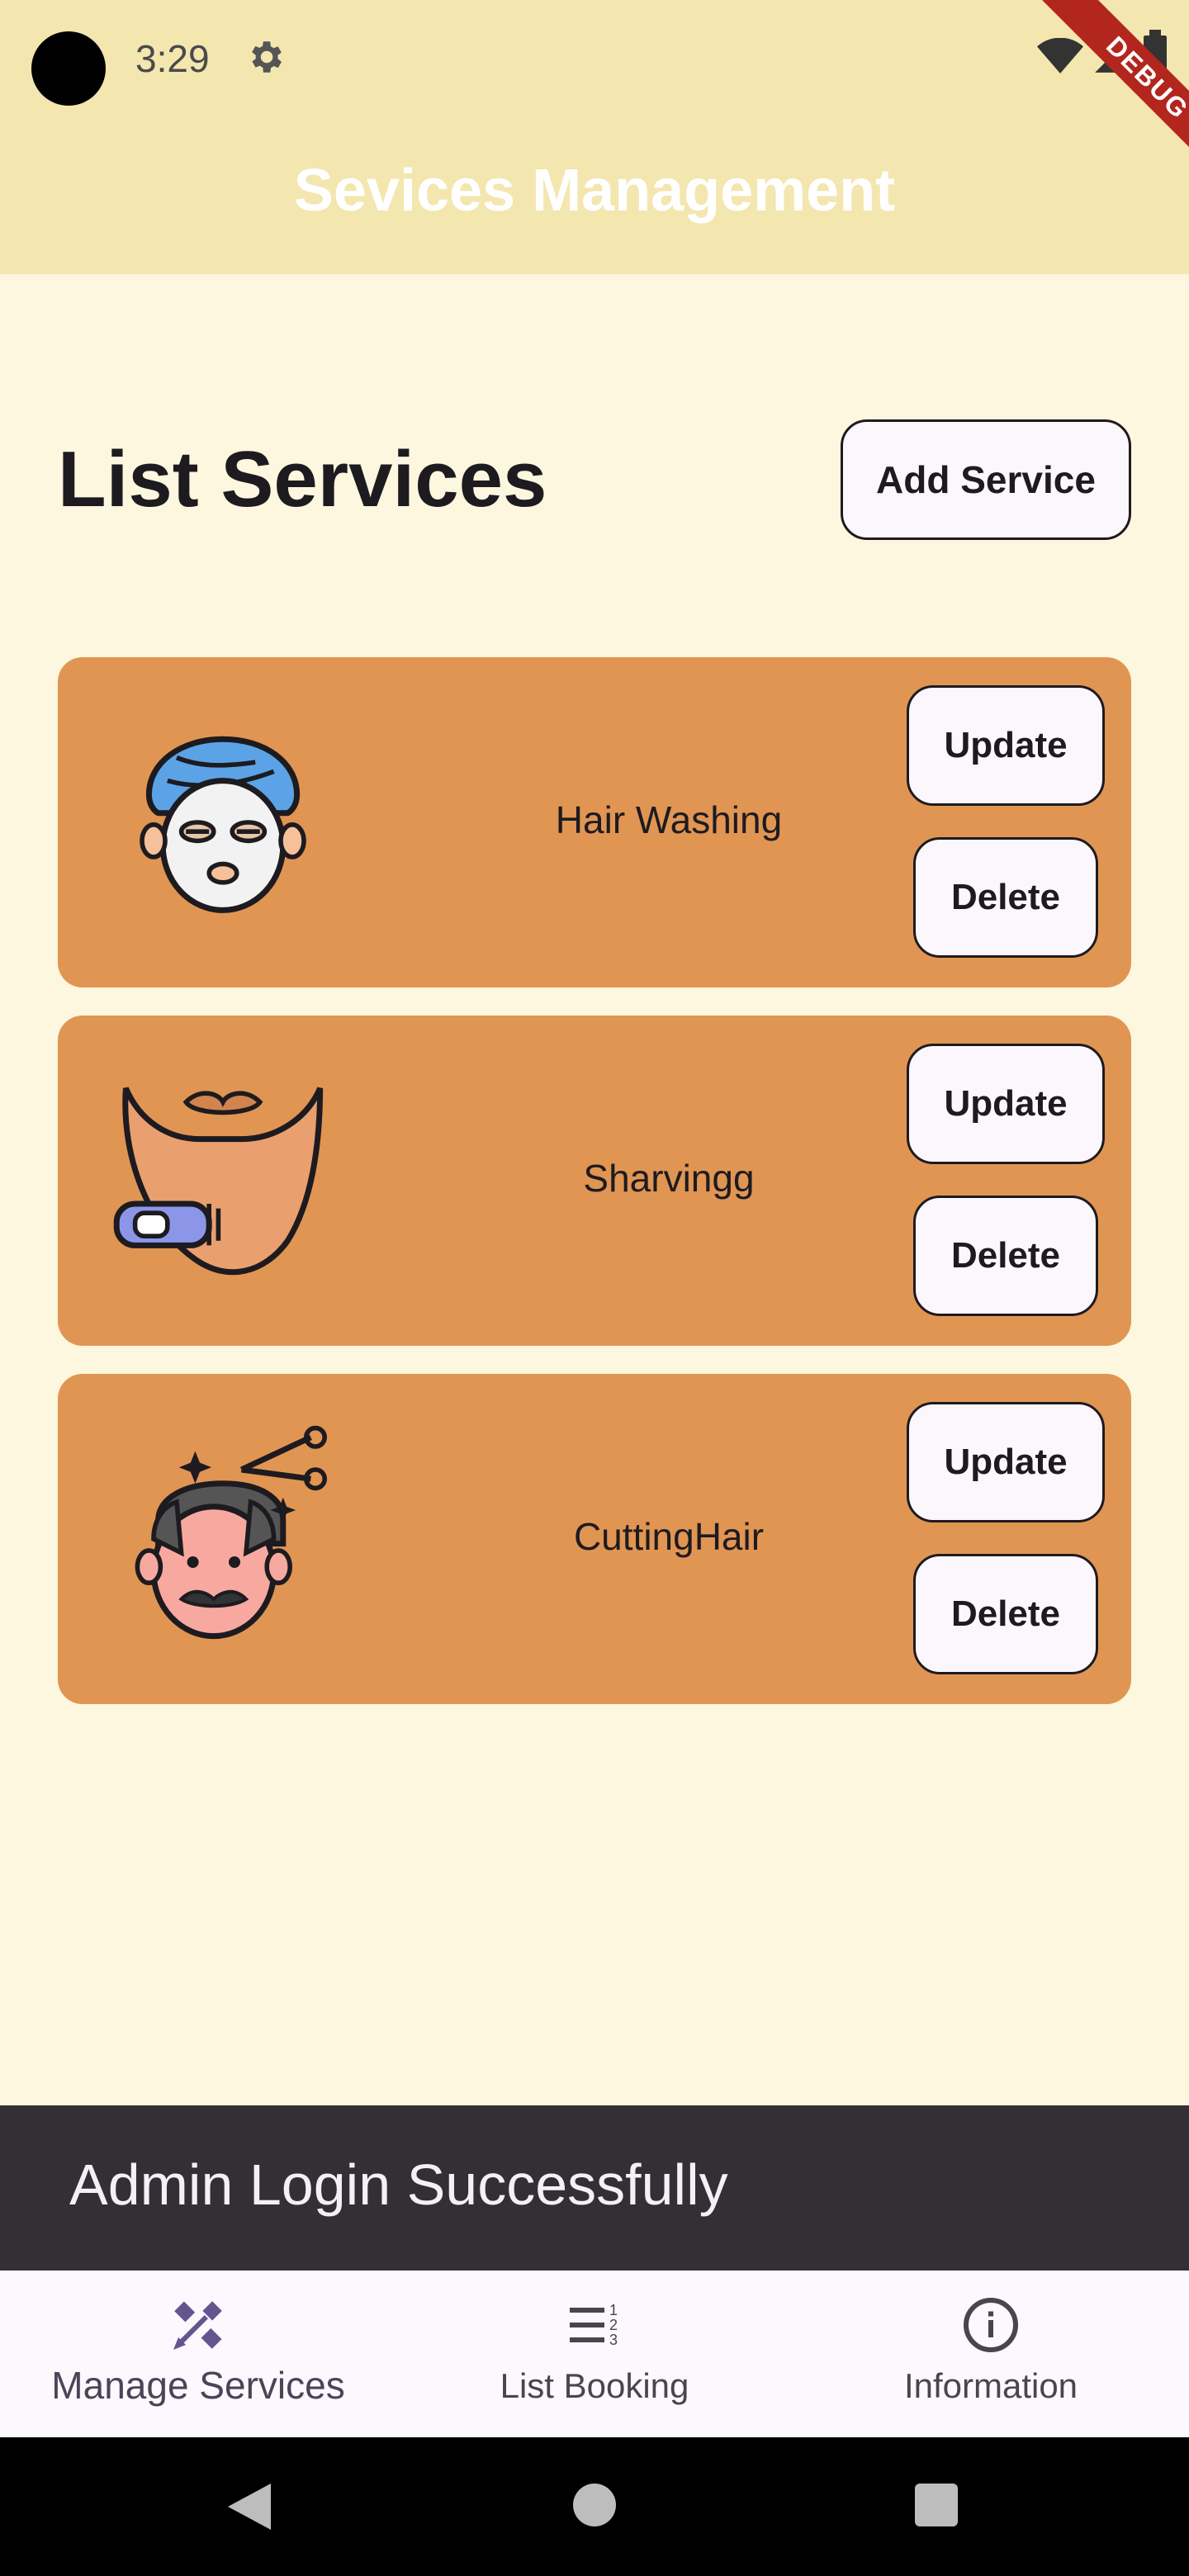  I want to click on nav-item-manage-services: Manage Services, so click(198, 2354).